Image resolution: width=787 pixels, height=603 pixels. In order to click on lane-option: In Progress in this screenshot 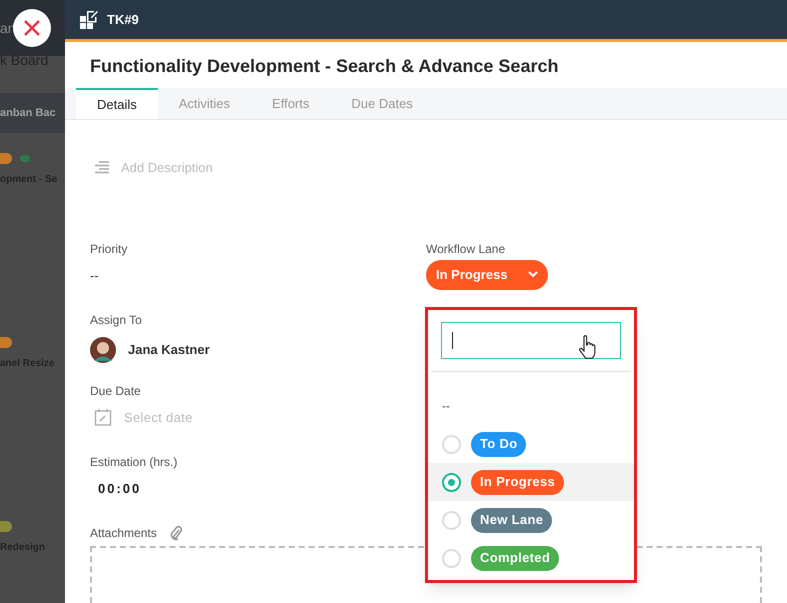, I will do `click(517, 482)`.